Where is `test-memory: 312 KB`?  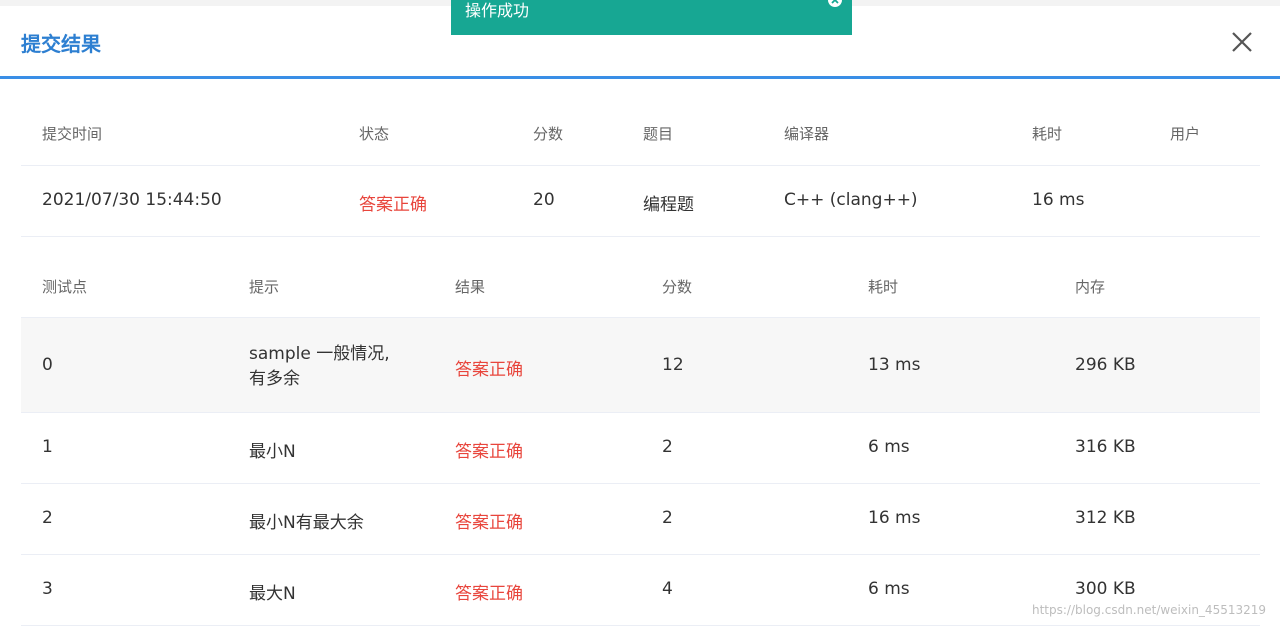
test-memory: 312 KB is located at coordinates (1105, 518).